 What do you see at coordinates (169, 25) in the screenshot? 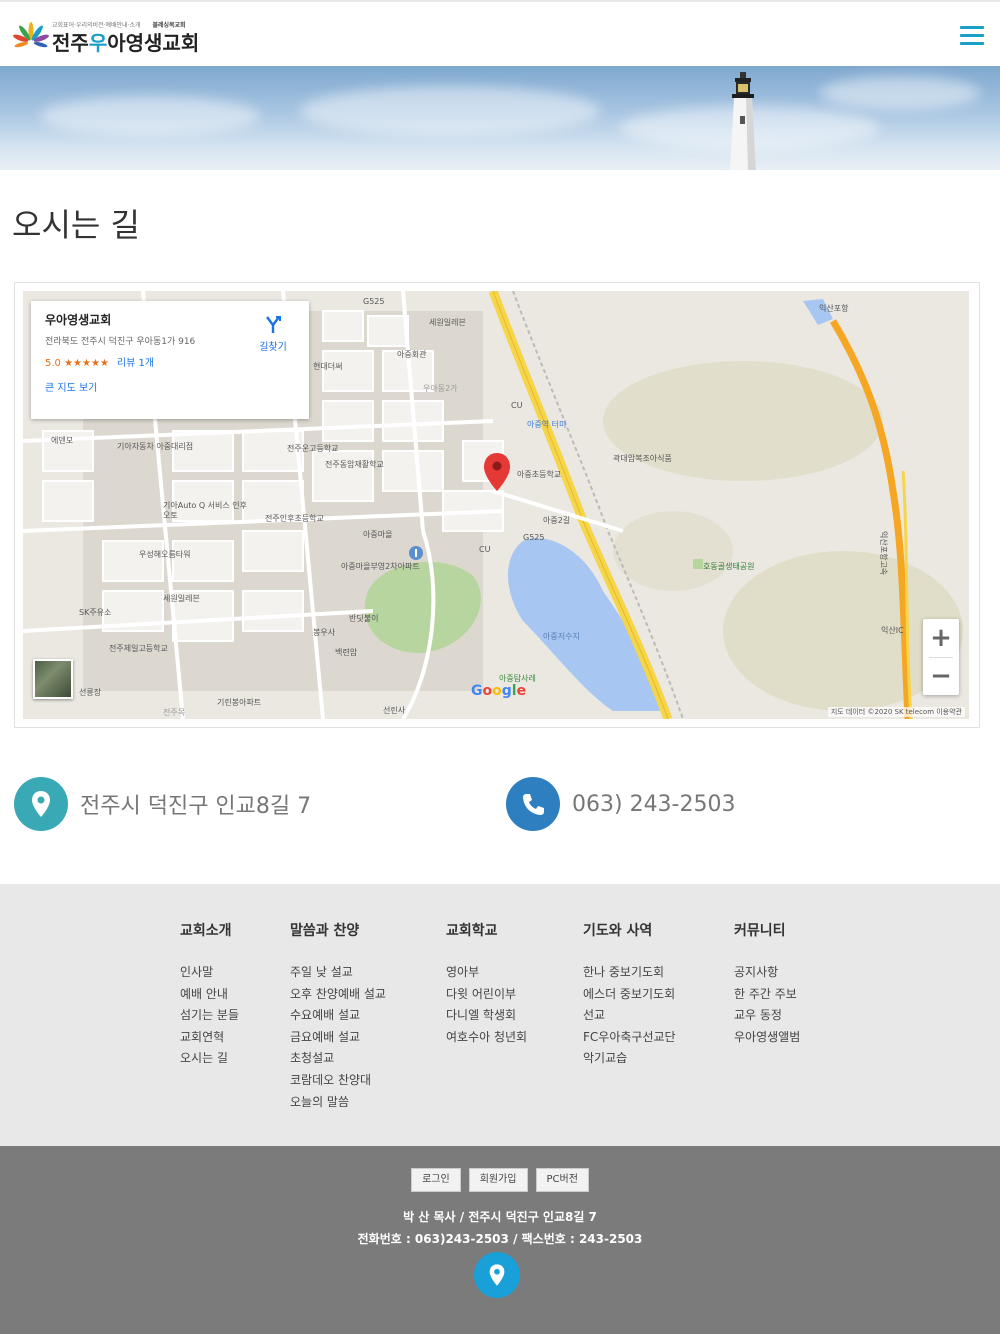
I see `logo-tagline-brand: 블레싱목교회` at bounding box center [169, 25].